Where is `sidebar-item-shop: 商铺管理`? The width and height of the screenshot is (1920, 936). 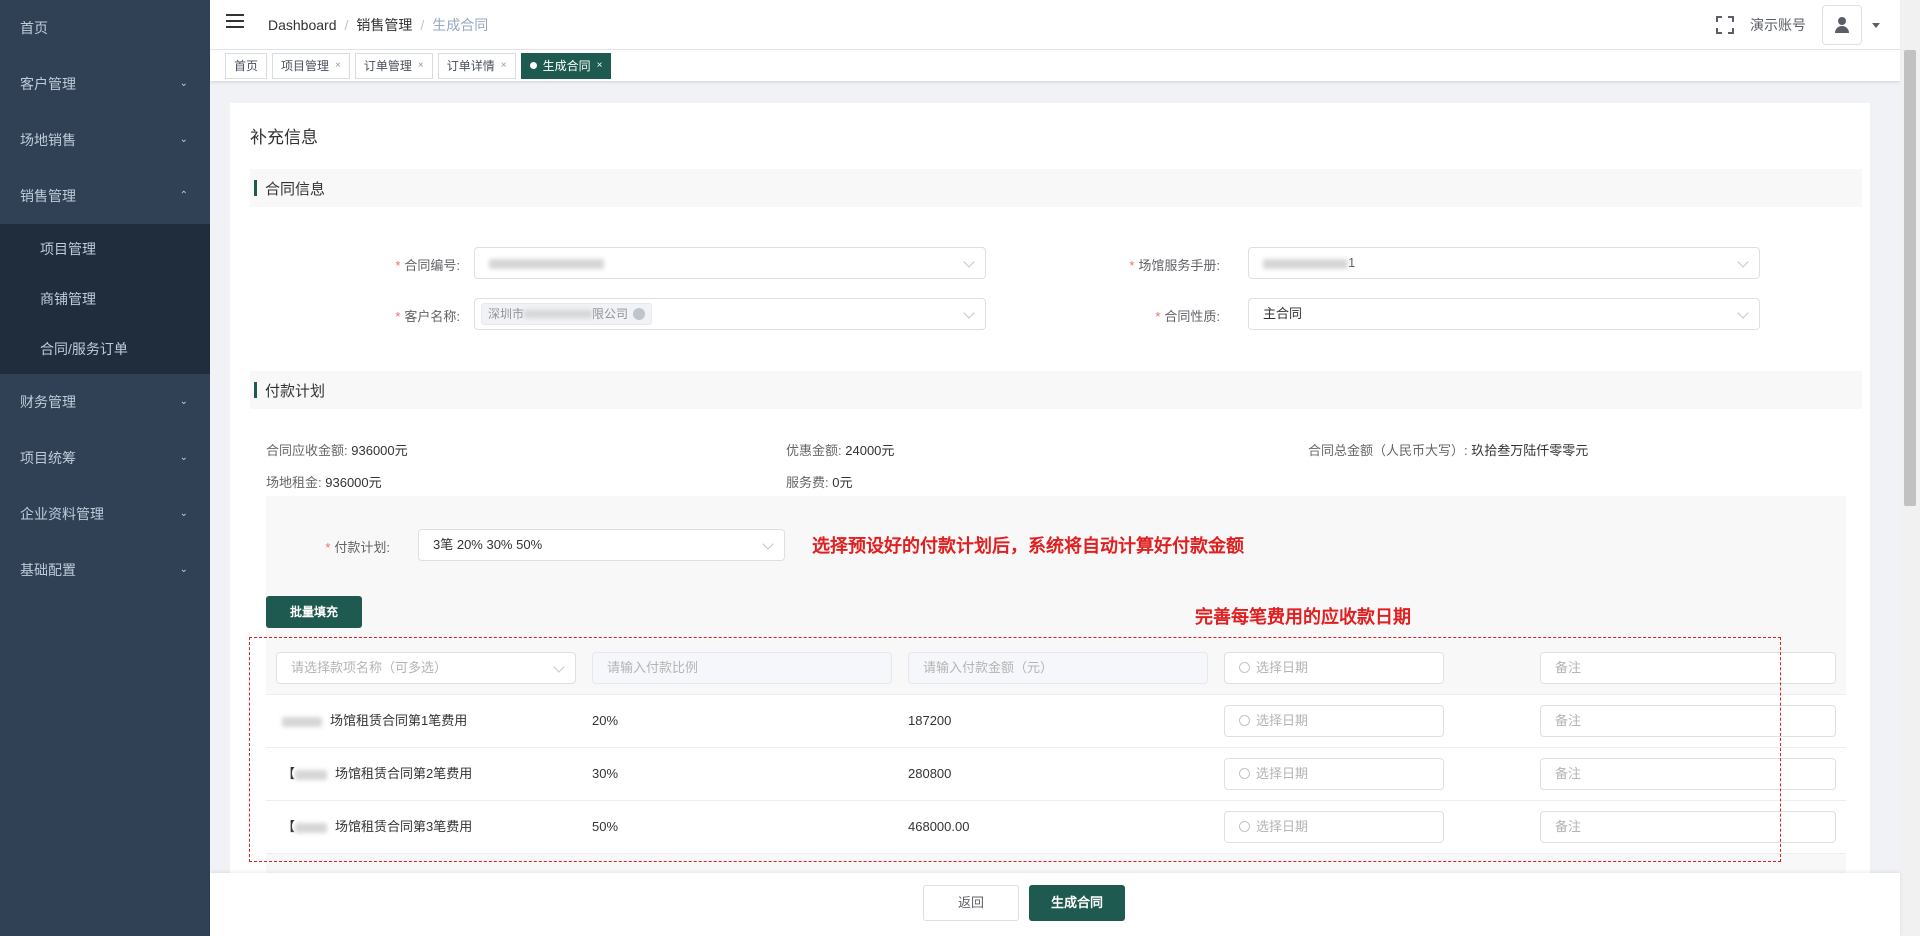 sidebar-item-shop: 商铺管理 is located at coordinates (105, 299).